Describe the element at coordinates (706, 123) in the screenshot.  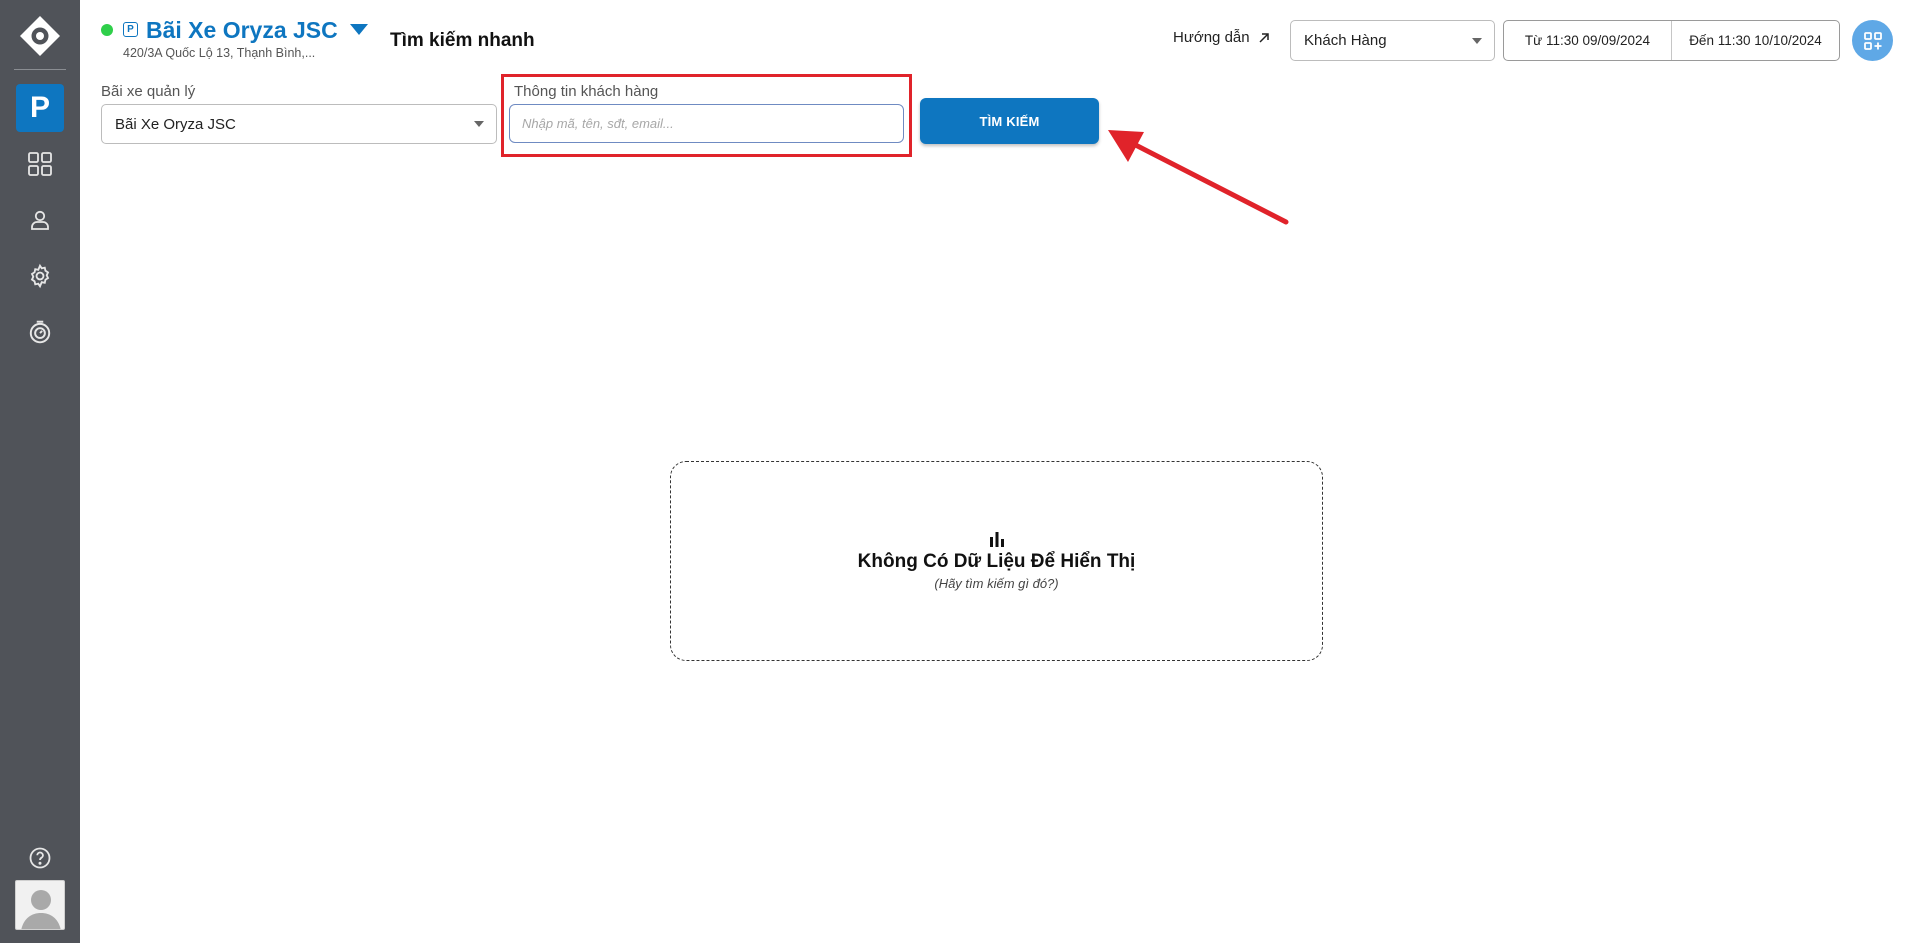
I see `customer-search-input` at that location.